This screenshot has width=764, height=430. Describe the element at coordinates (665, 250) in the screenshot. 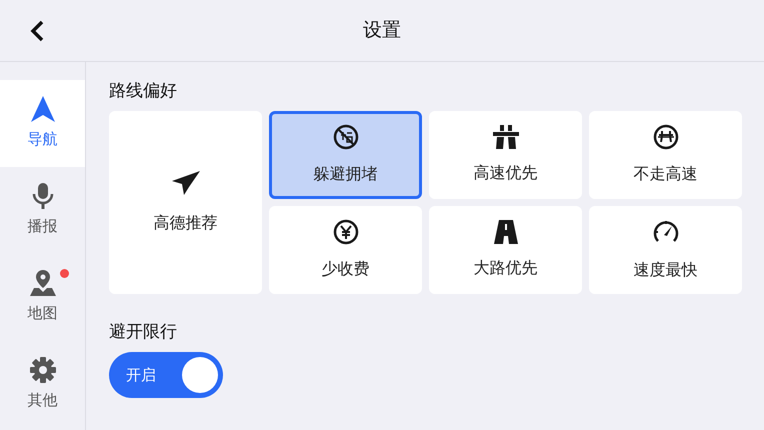

I see `route-option: 速度最快` at that location.